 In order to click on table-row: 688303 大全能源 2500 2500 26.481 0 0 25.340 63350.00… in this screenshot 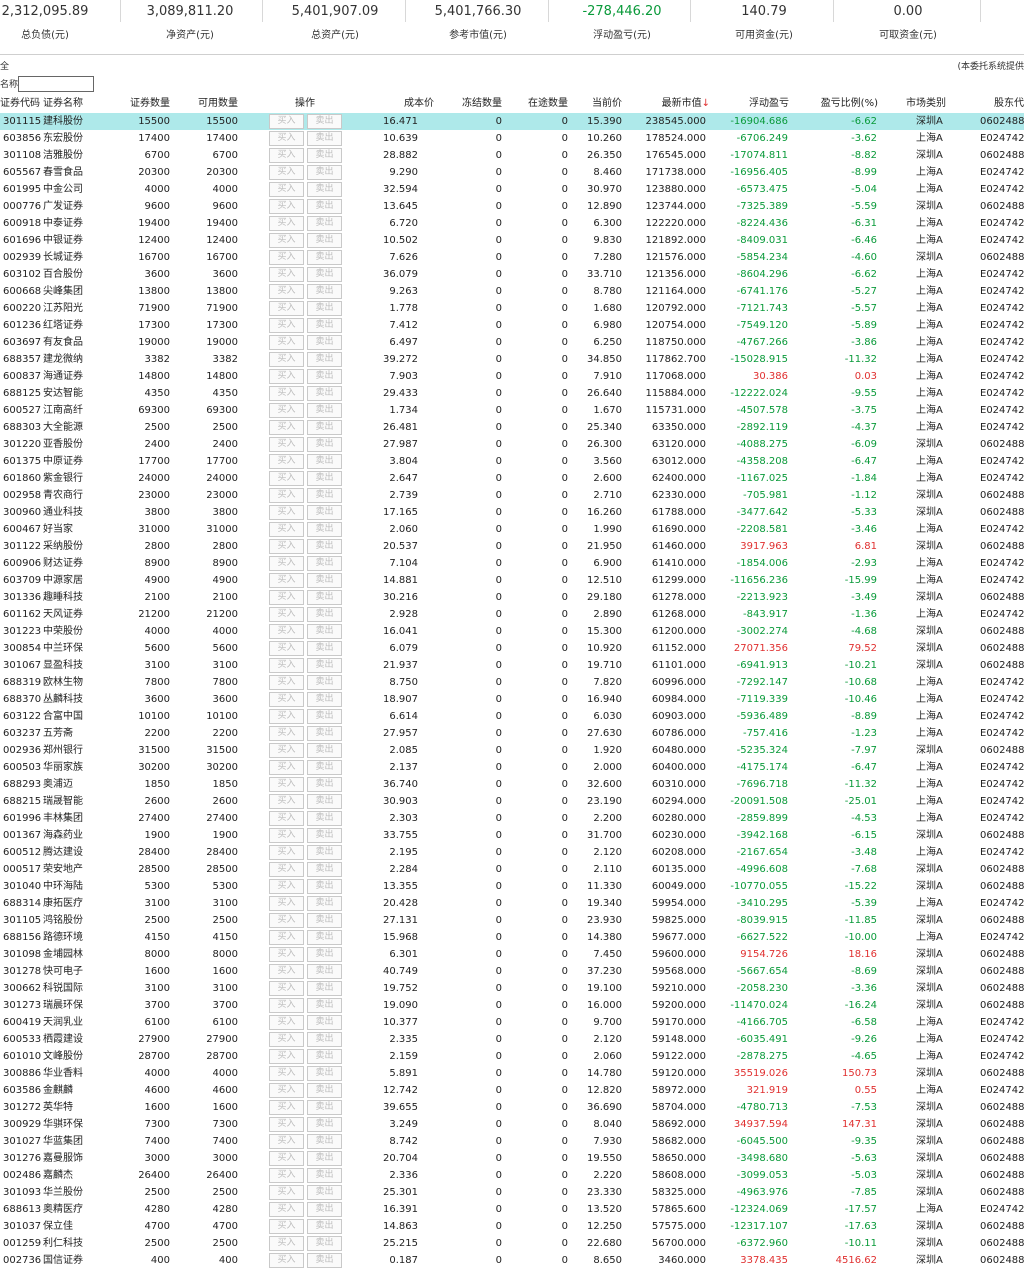, I will do `click(512, 427)`.